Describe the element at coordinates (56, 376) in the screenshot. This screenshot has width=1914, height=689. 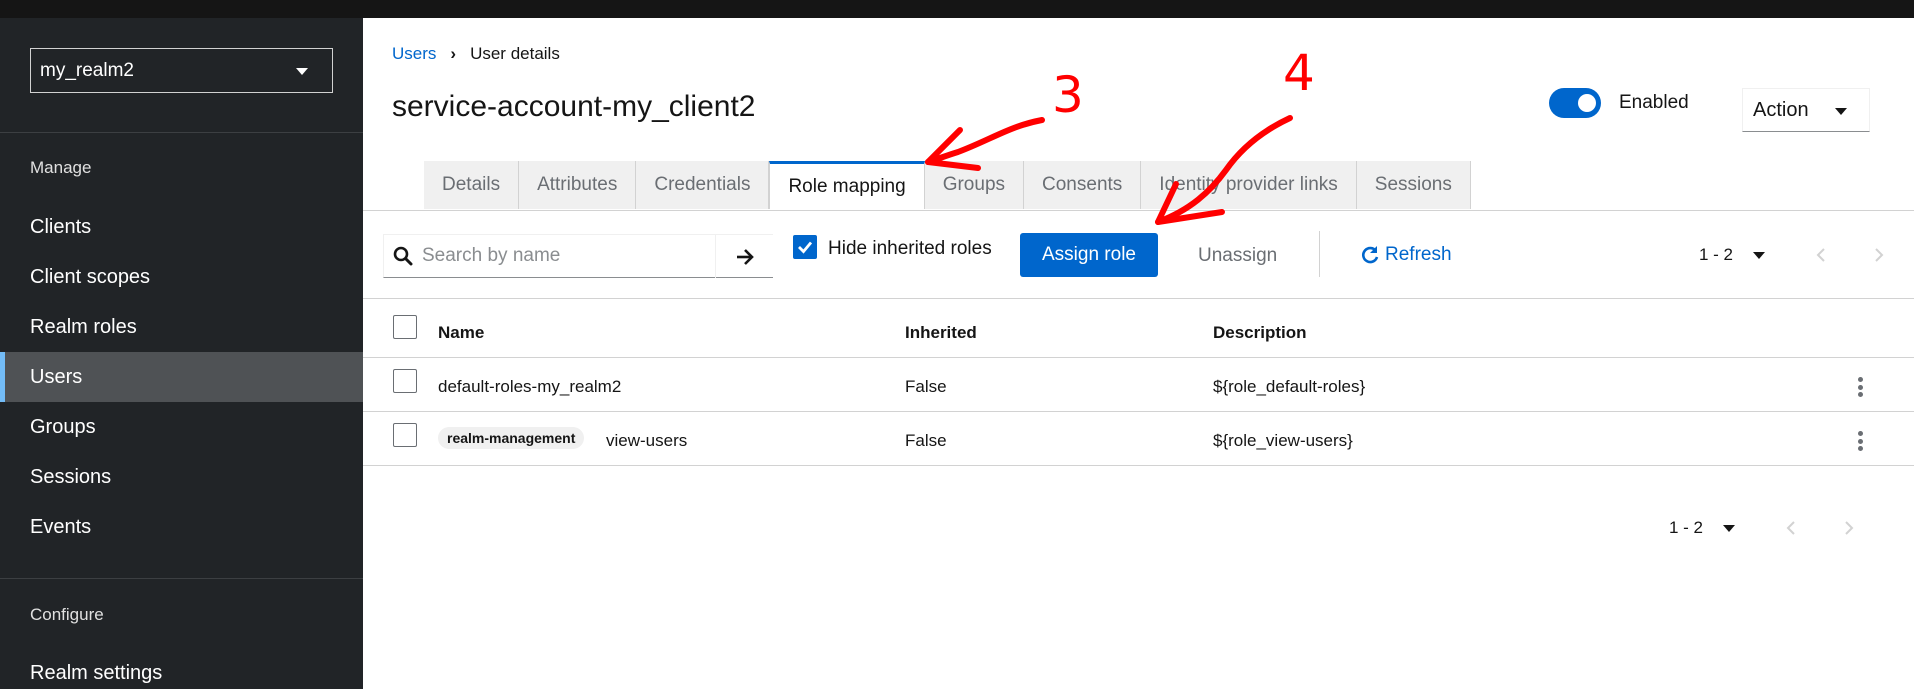
I see `sidebar-item-label: Users` at that location.